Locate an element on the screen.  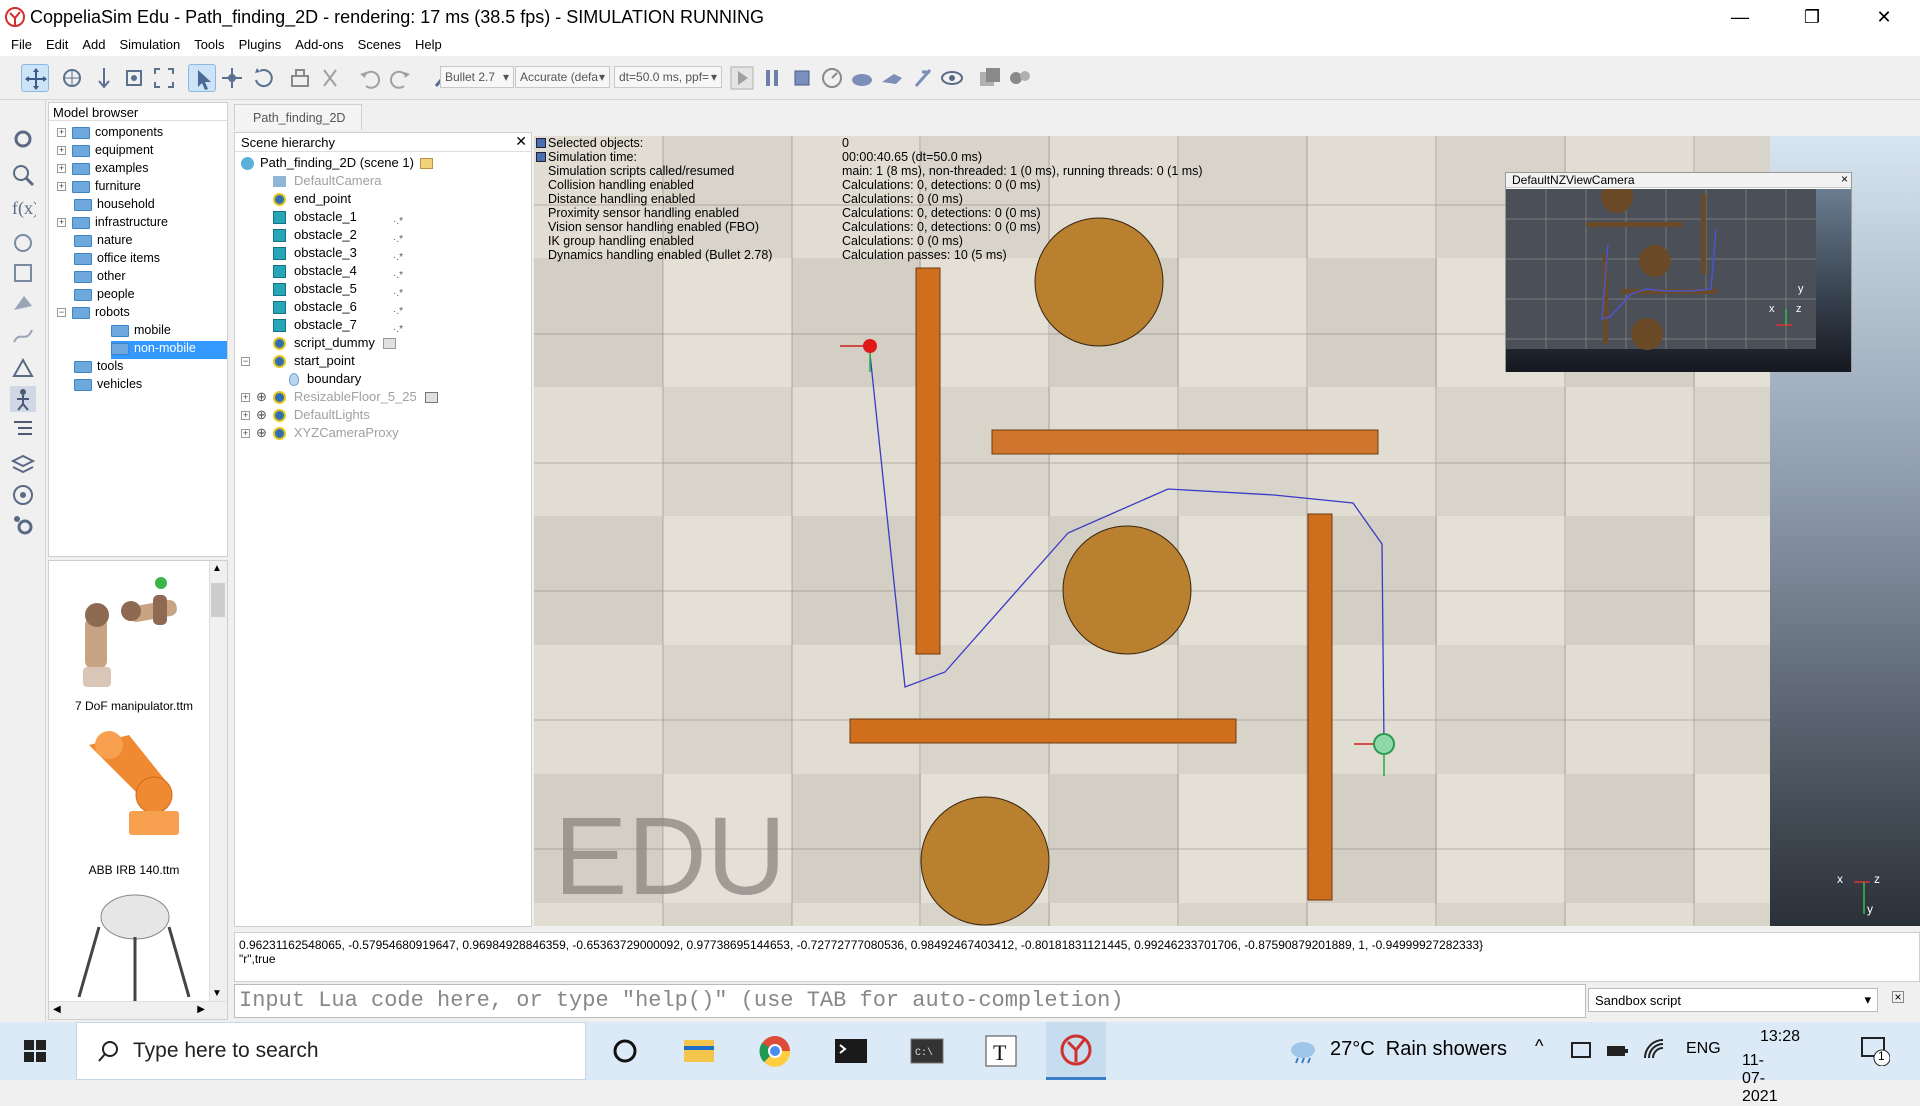
scroll-up-icon: ▲ is located at coordinates (217, 568).